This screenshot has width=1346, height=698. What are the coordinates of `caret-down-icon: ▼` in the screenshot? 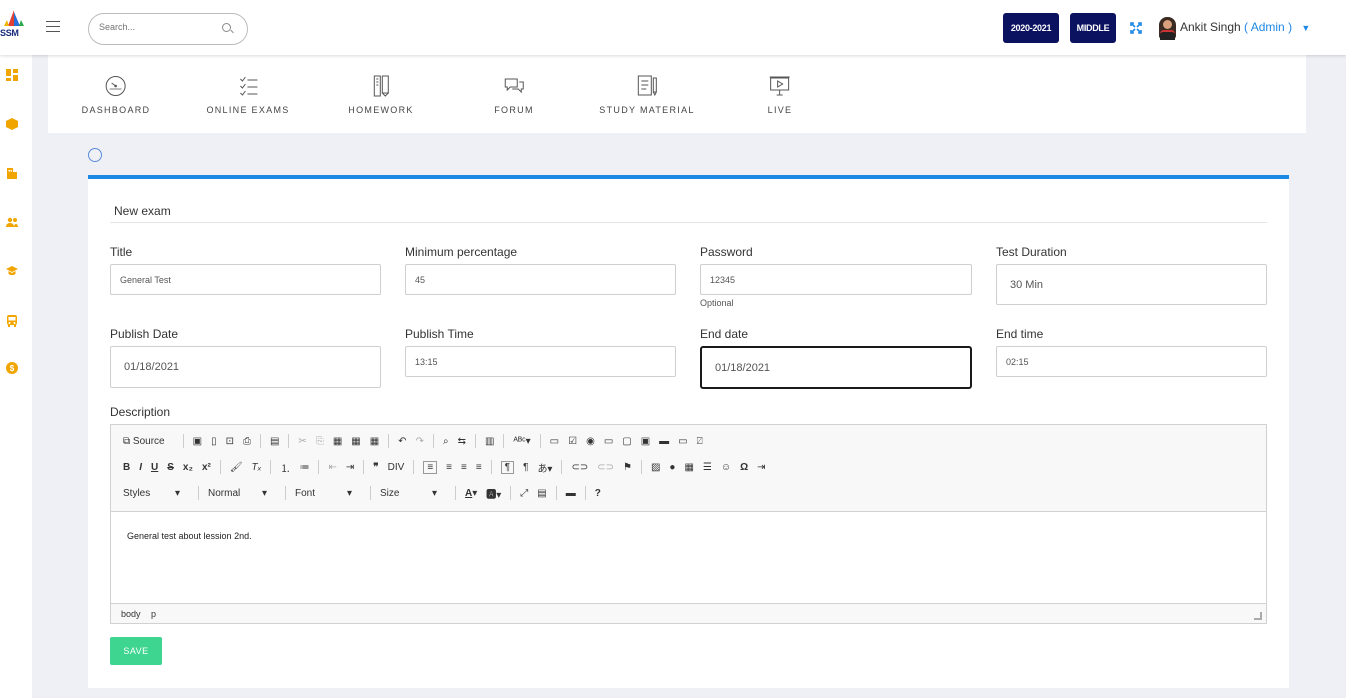 It's located at (1305, 28).